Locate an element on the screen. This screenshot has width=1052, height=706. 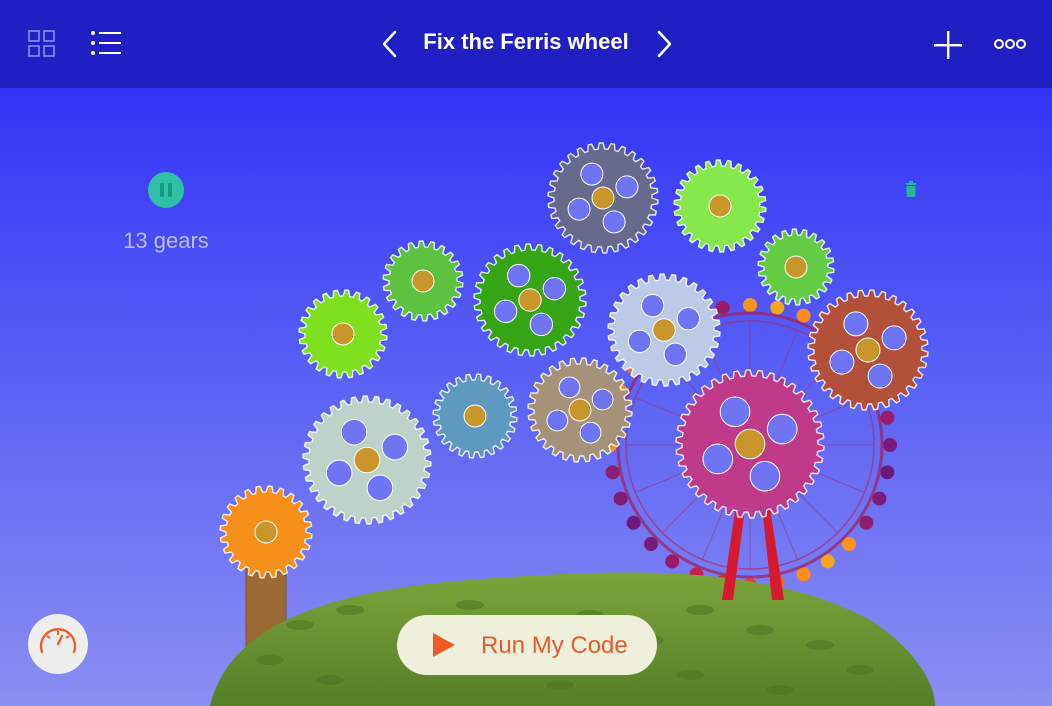
gear-green-right is located at coordinates (796, 267).